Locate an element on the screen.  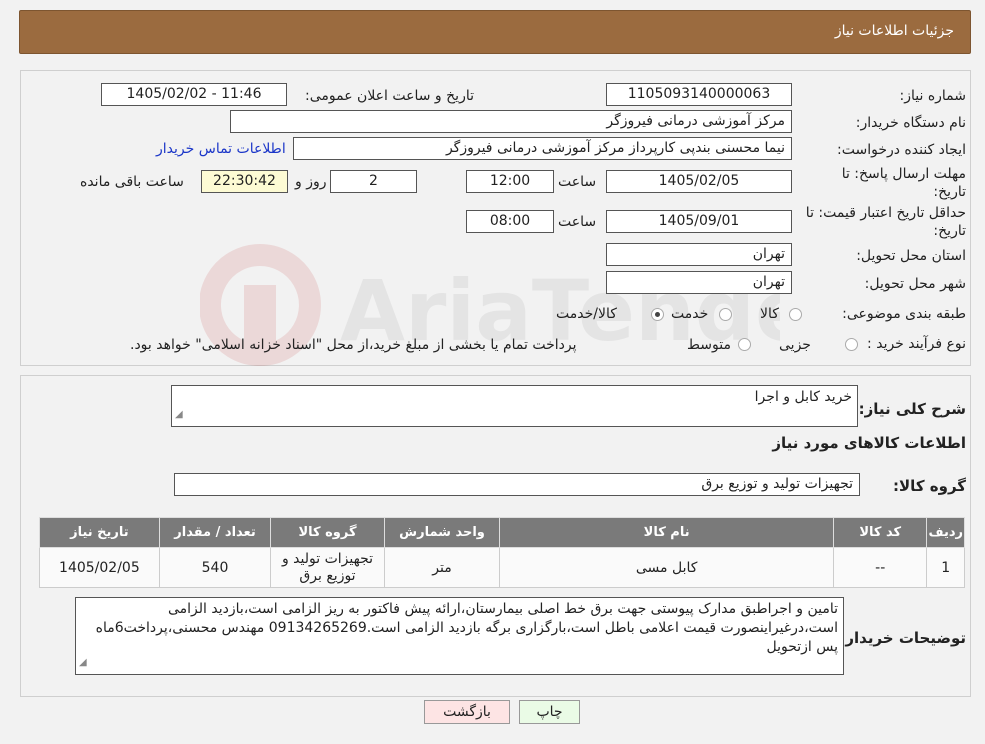
deadline-date-field: 1405/02/05 is located at coordinates (699, 181).